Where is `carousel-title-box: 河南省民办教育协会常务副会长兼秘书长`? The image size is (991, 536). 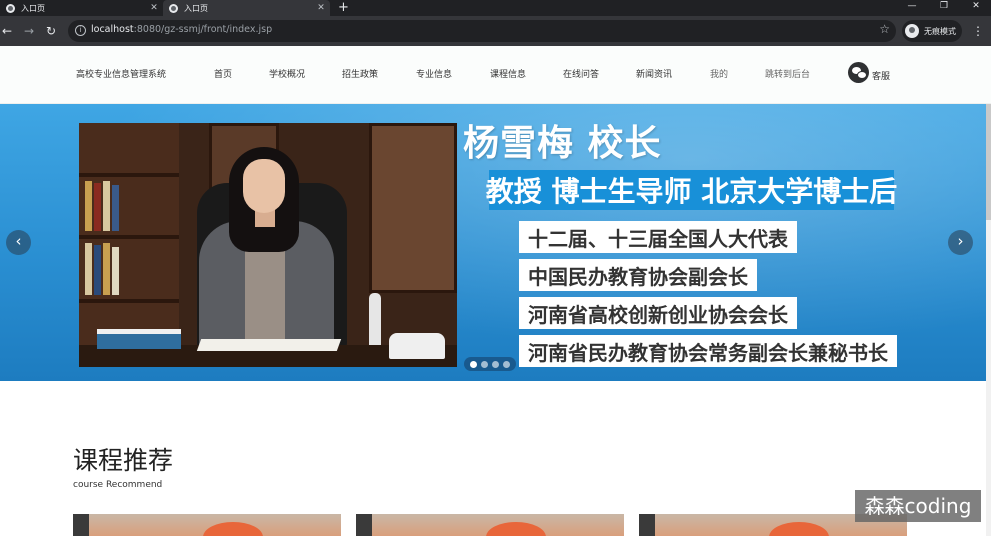
carousel-title-box: 河南省民办教育协会常务副会长兼秘书长 is located at coordinates (708, 351).